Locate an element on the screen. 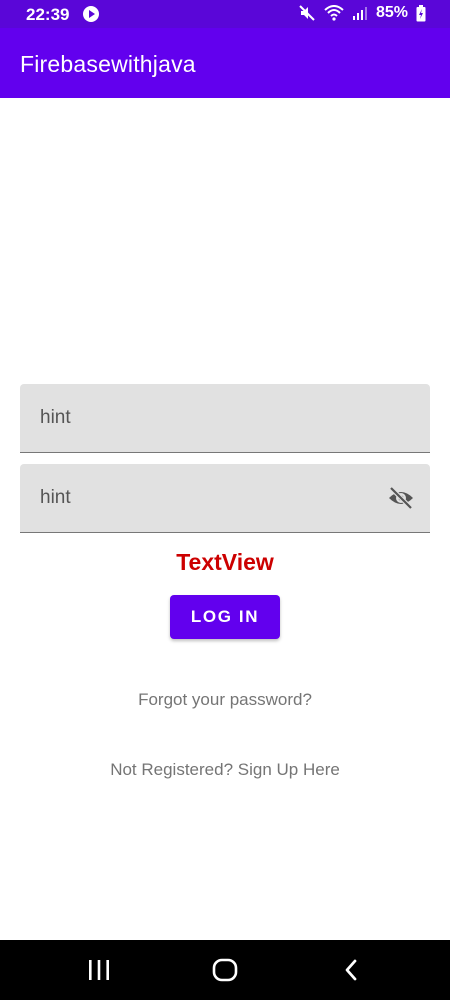 Image resolution: width=450 pixels, height=1000 pixels. home-icon is located at coordinates (225, 970).